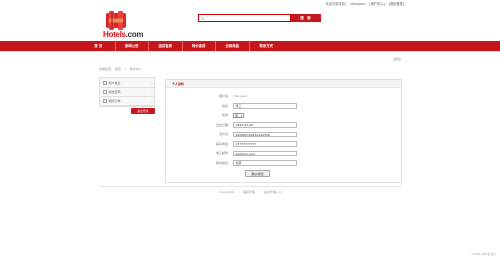  Describe the element at coordinates (283, 96) in the screenshot. I see `field-row-username: 用户名: zhangsan` at that location.